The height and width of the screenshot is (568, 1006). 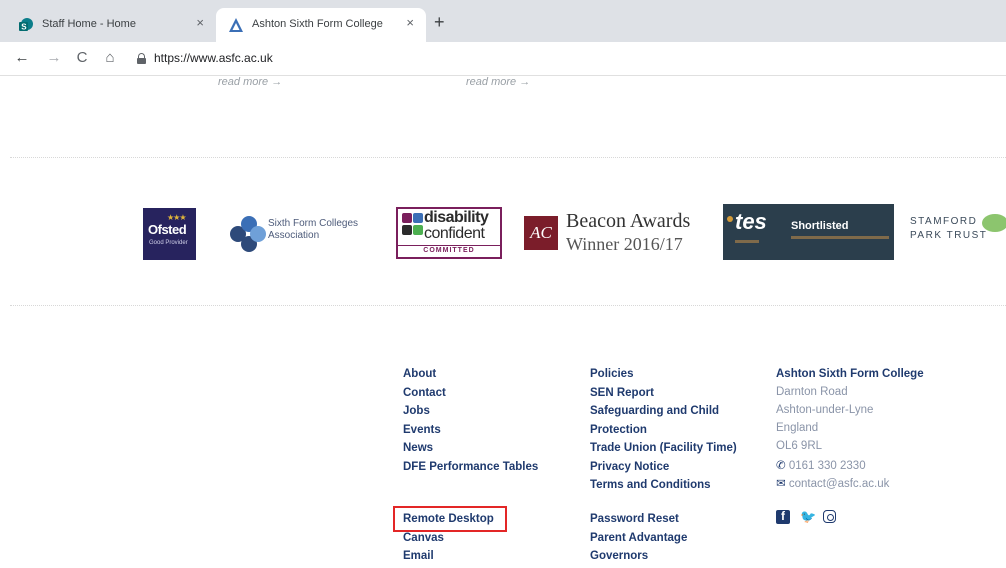 I want to click on footer-link-privacy-notice: Privacy Notice, so click(x=629, y=467).